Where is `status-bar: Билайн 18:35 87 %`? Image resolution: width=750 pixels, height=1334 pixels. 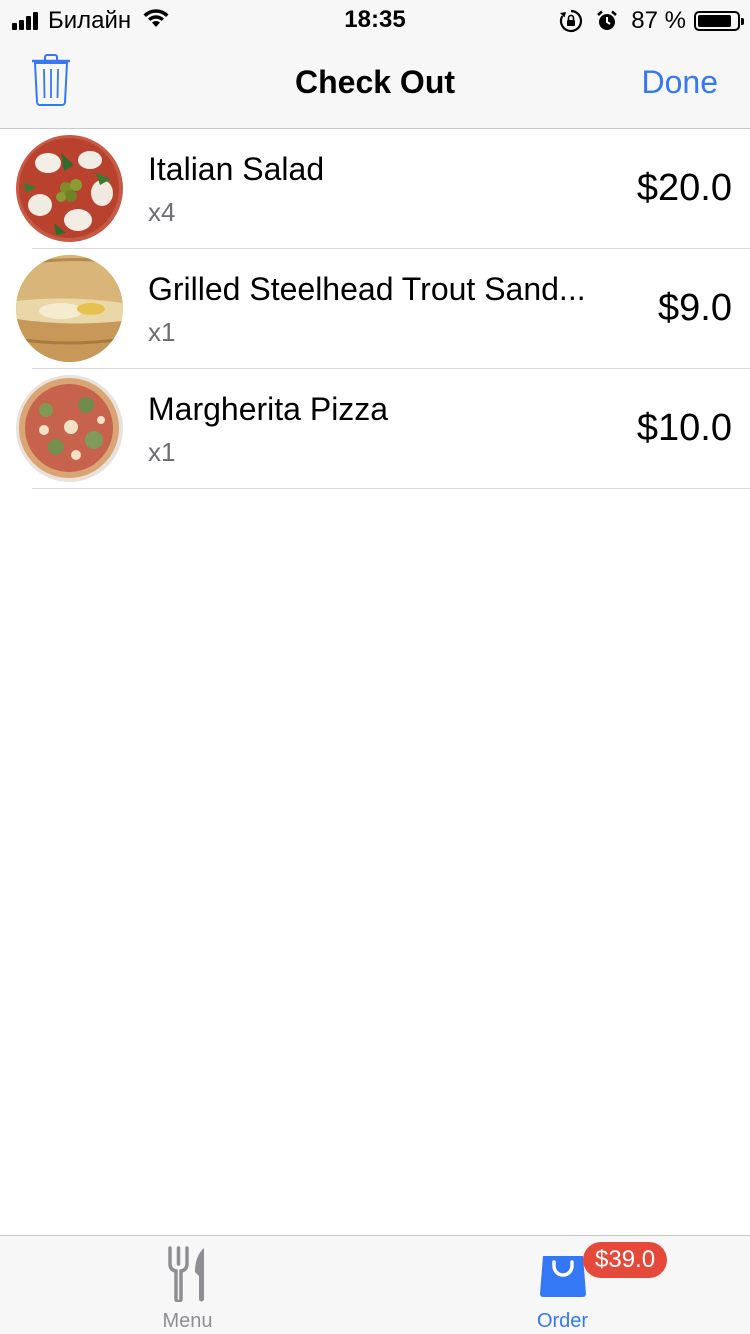
status-bar: Билайн 18:35 87 % is located at coordinates (375, 20).